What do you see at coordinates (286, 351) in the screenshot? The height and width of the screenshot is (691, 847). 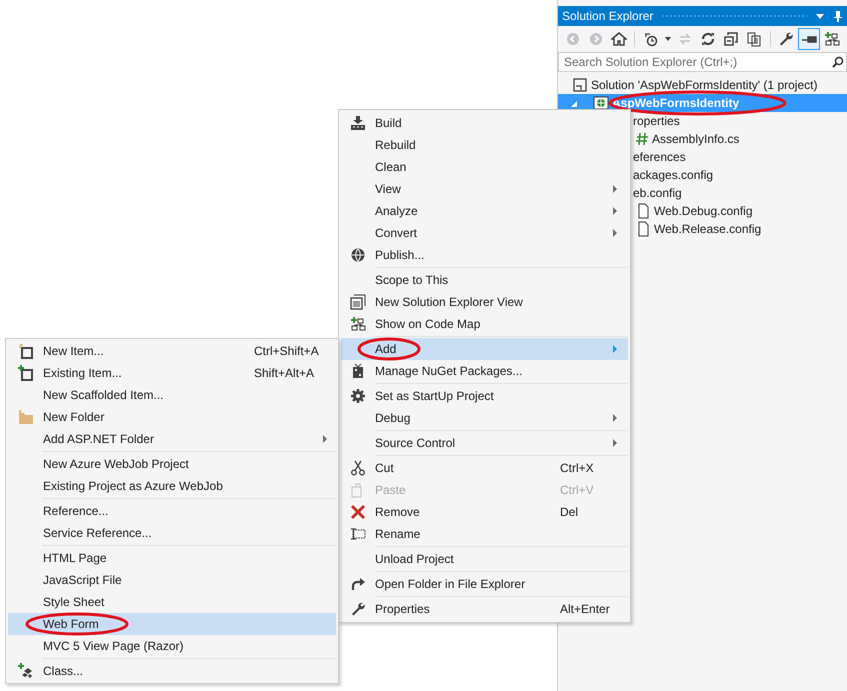 I see `shortcut-label: Ctrl+Shift+A` at bounding box center [286, 351].